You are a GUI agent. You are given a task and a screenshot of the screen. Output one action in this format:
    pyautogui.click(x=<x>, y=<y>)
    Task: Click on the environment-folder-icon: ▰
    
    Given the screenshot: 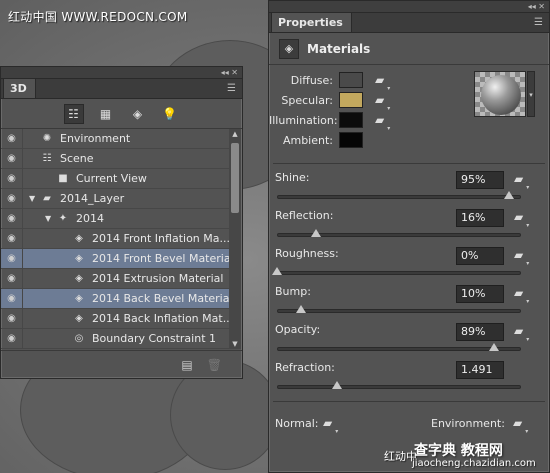 What is the action you would take?
    pyautogui.click(x=521, y=425)
    